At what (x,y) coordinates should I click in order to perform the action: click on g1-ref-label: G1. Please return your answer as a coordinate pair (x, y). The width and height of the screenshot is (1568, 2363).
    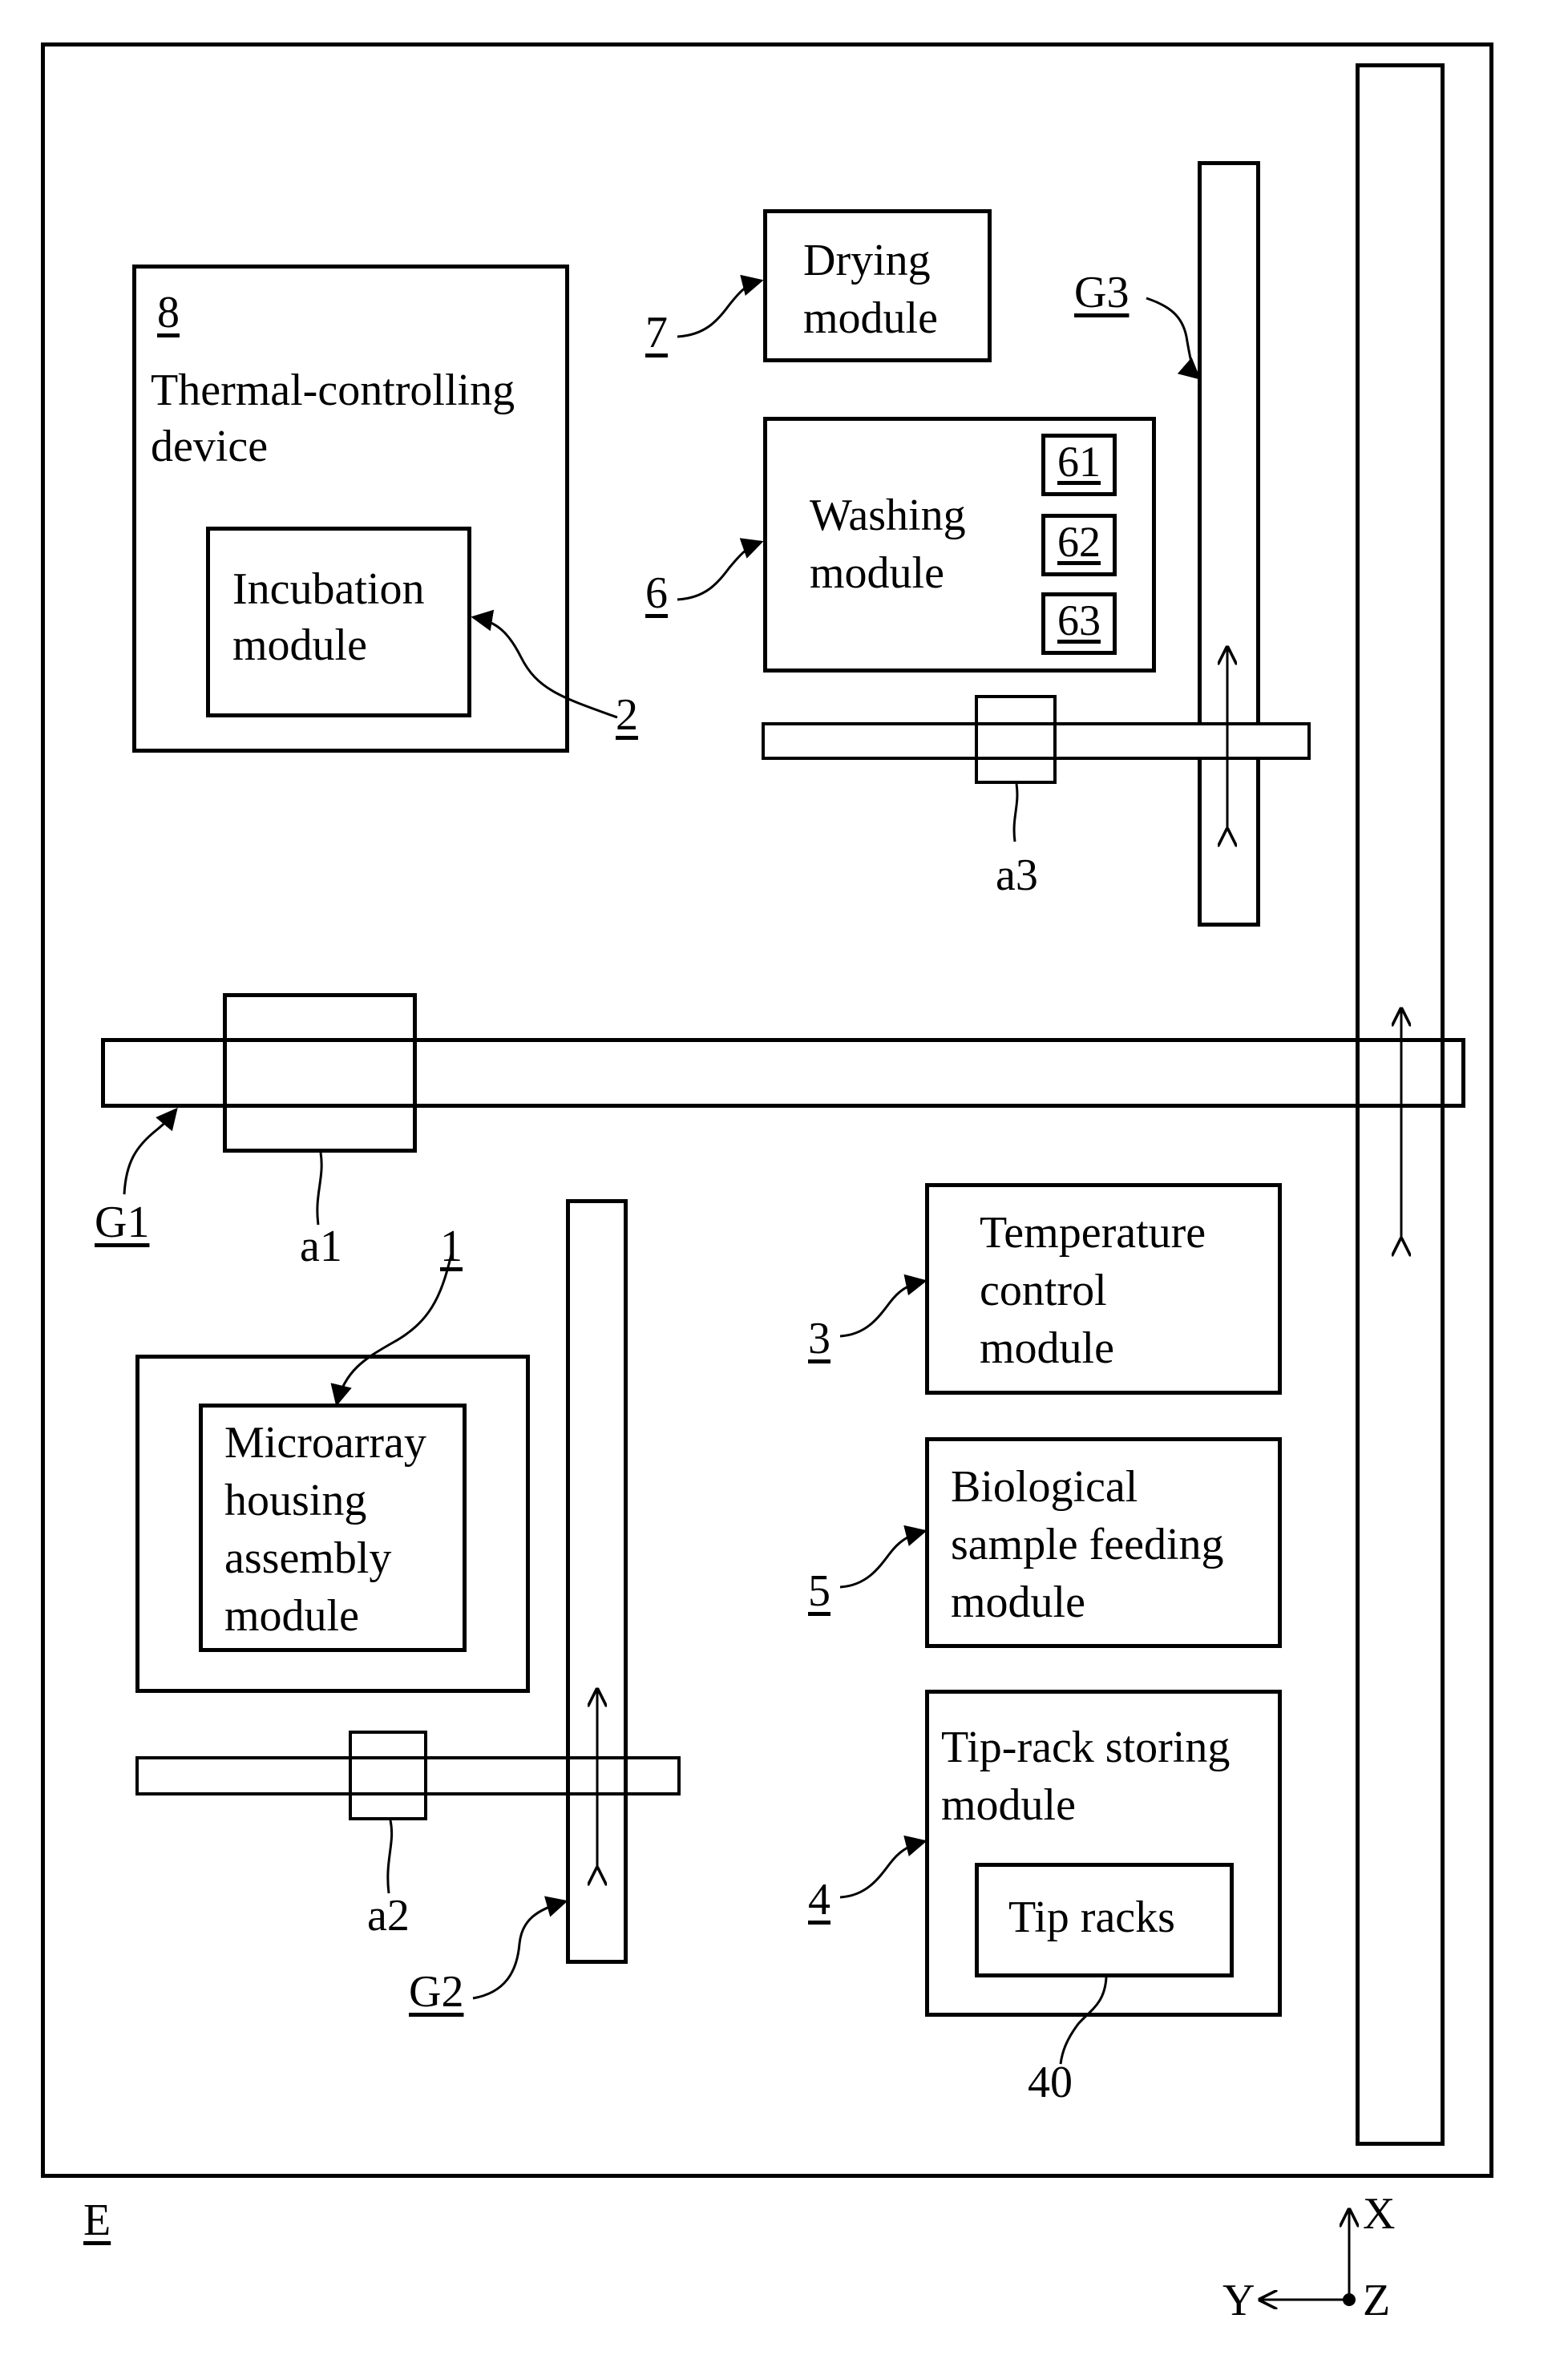
    Looking at the image, I should click on (122, 1222).